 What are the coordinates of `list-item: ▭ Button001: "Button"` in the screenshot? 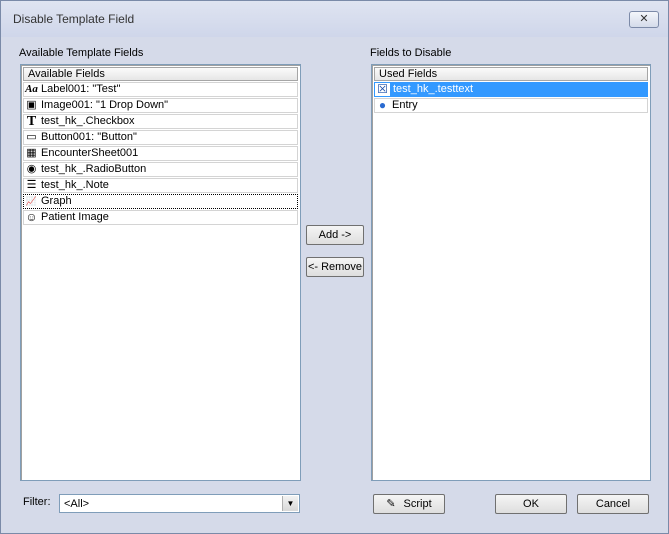 It's located at (160, 137).